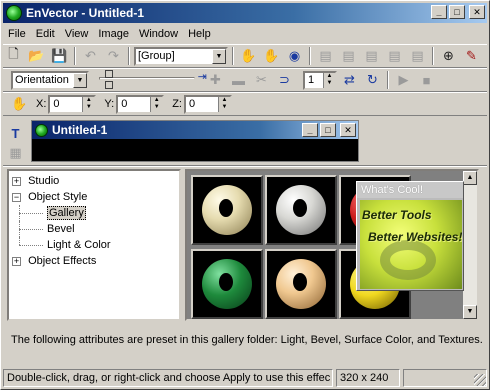 Image resolution: width=490 pixels, height=390 pixels. I want to click on slider-thumb-top, so click(109, 74).